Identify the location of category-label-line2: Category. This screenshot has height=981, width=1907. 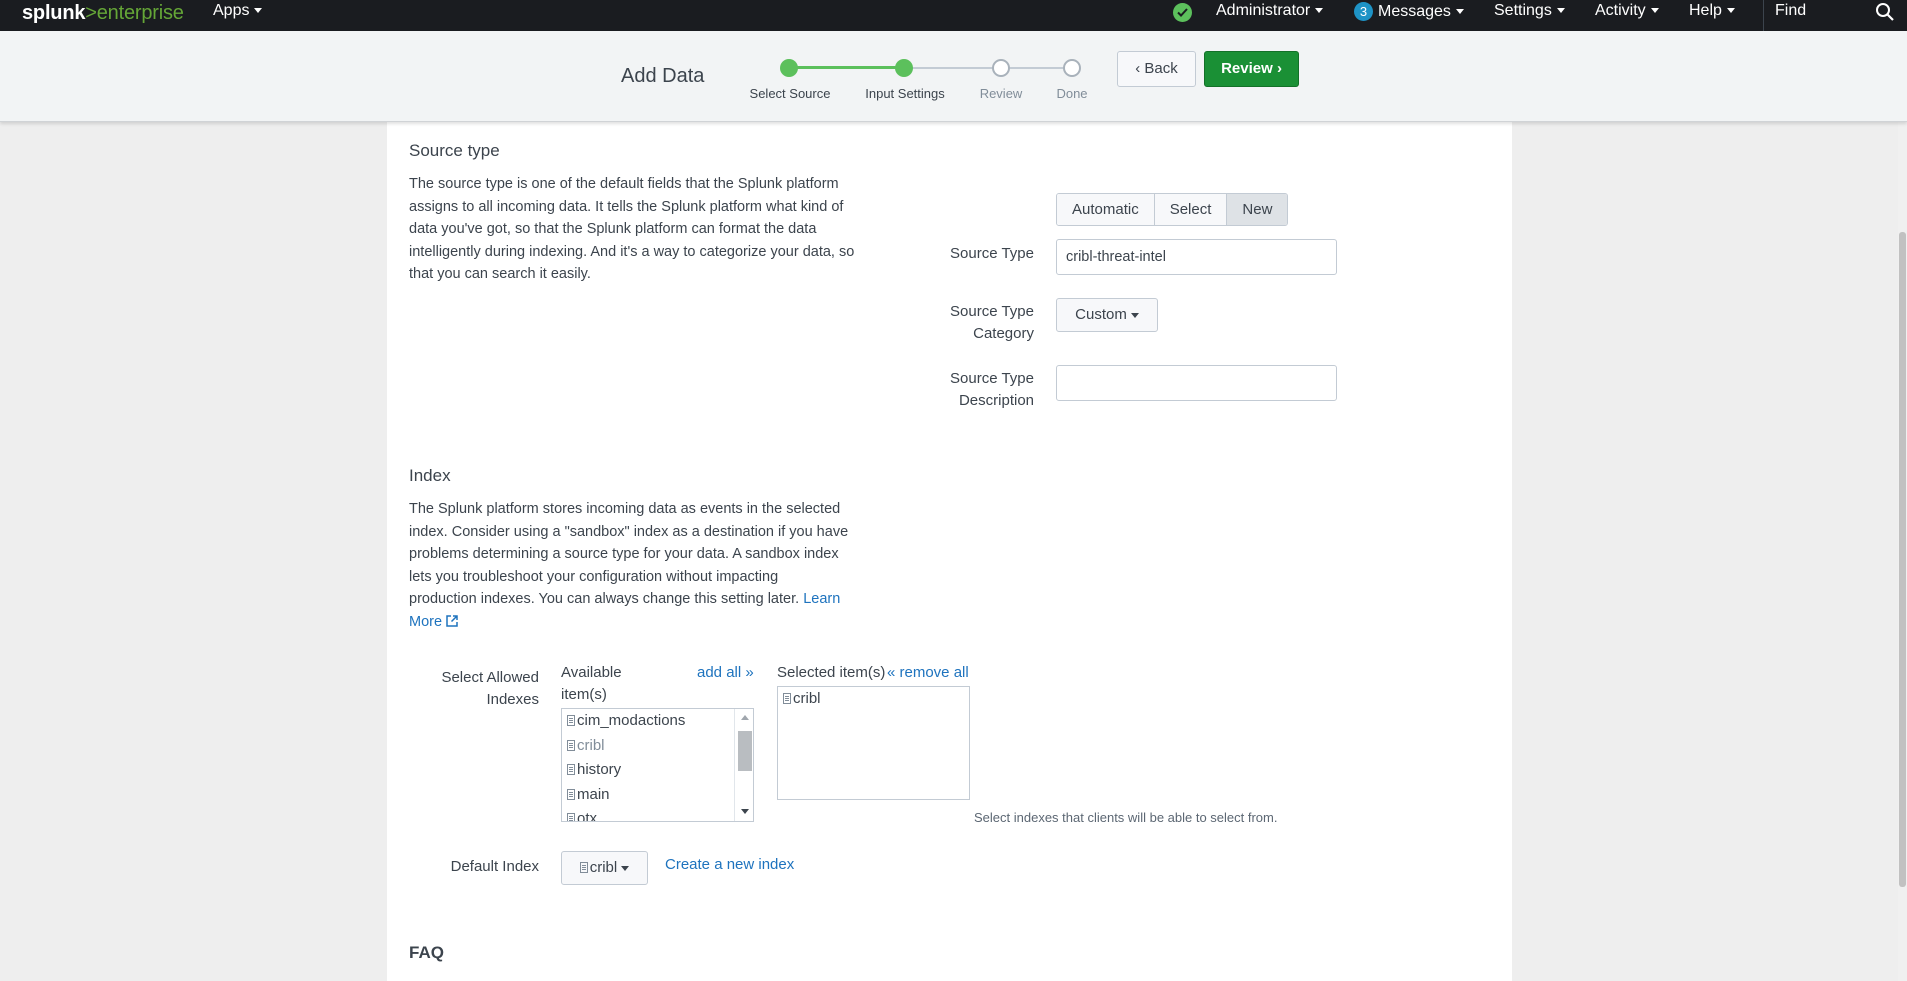
(1003, 333).